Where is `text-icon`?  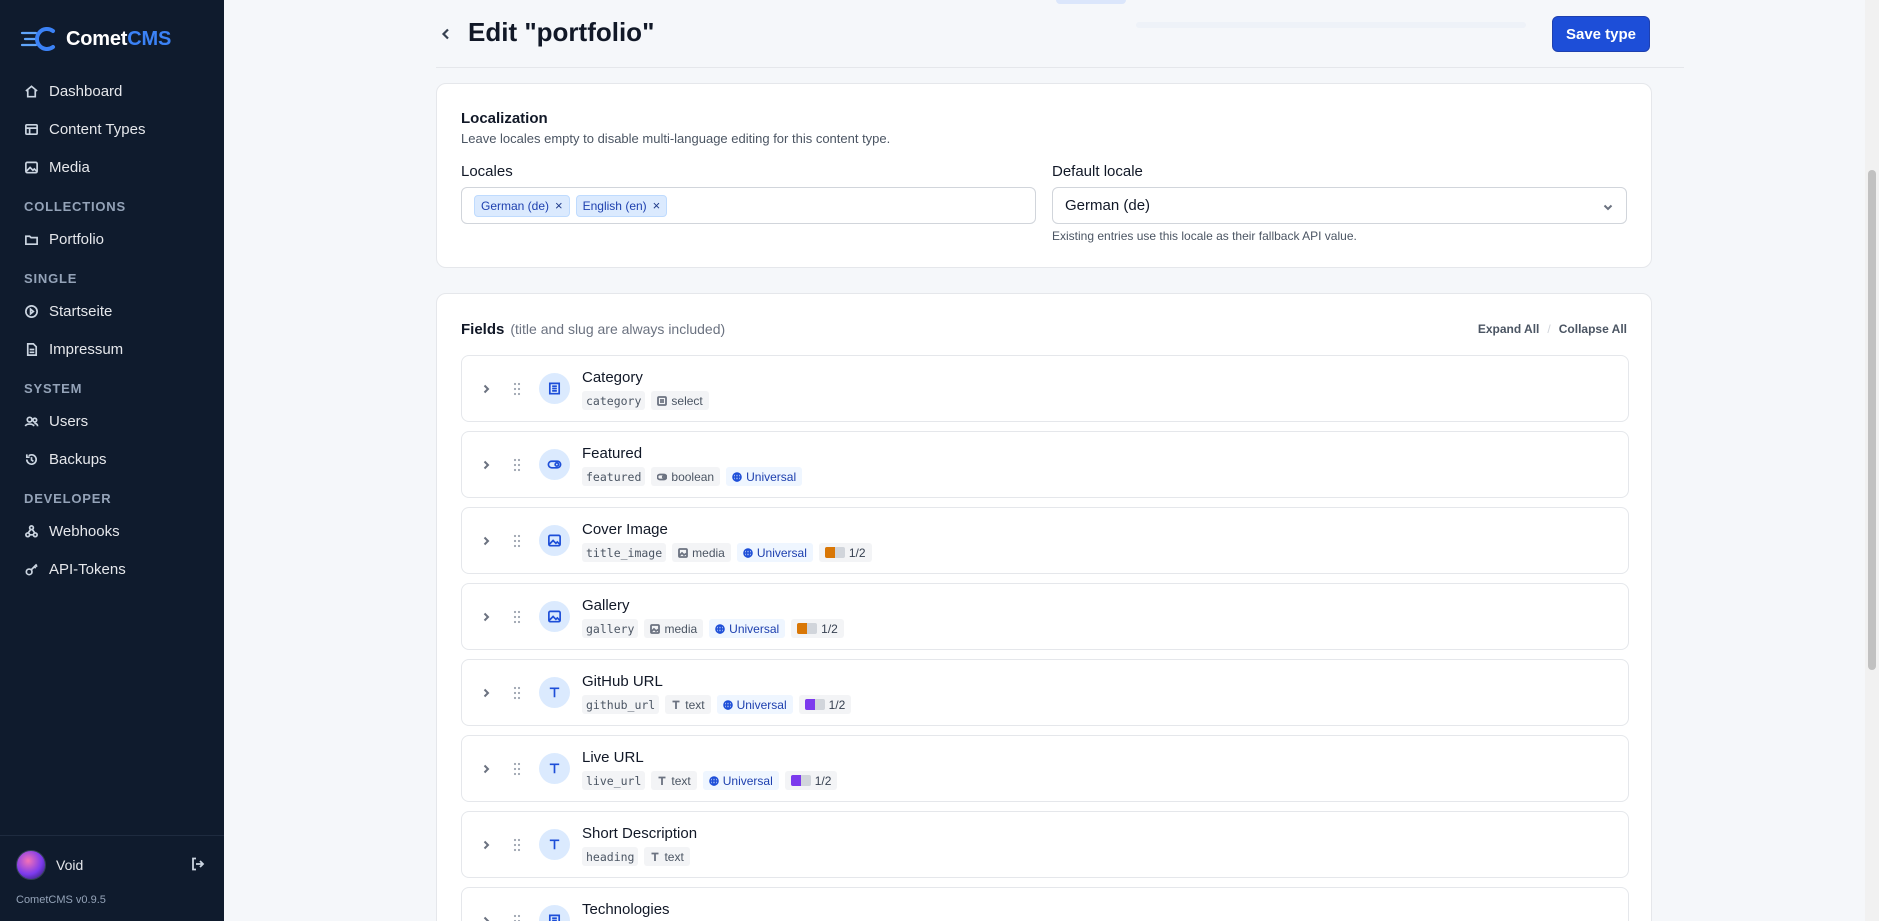
text-icon is located at coordinates (554, 768).